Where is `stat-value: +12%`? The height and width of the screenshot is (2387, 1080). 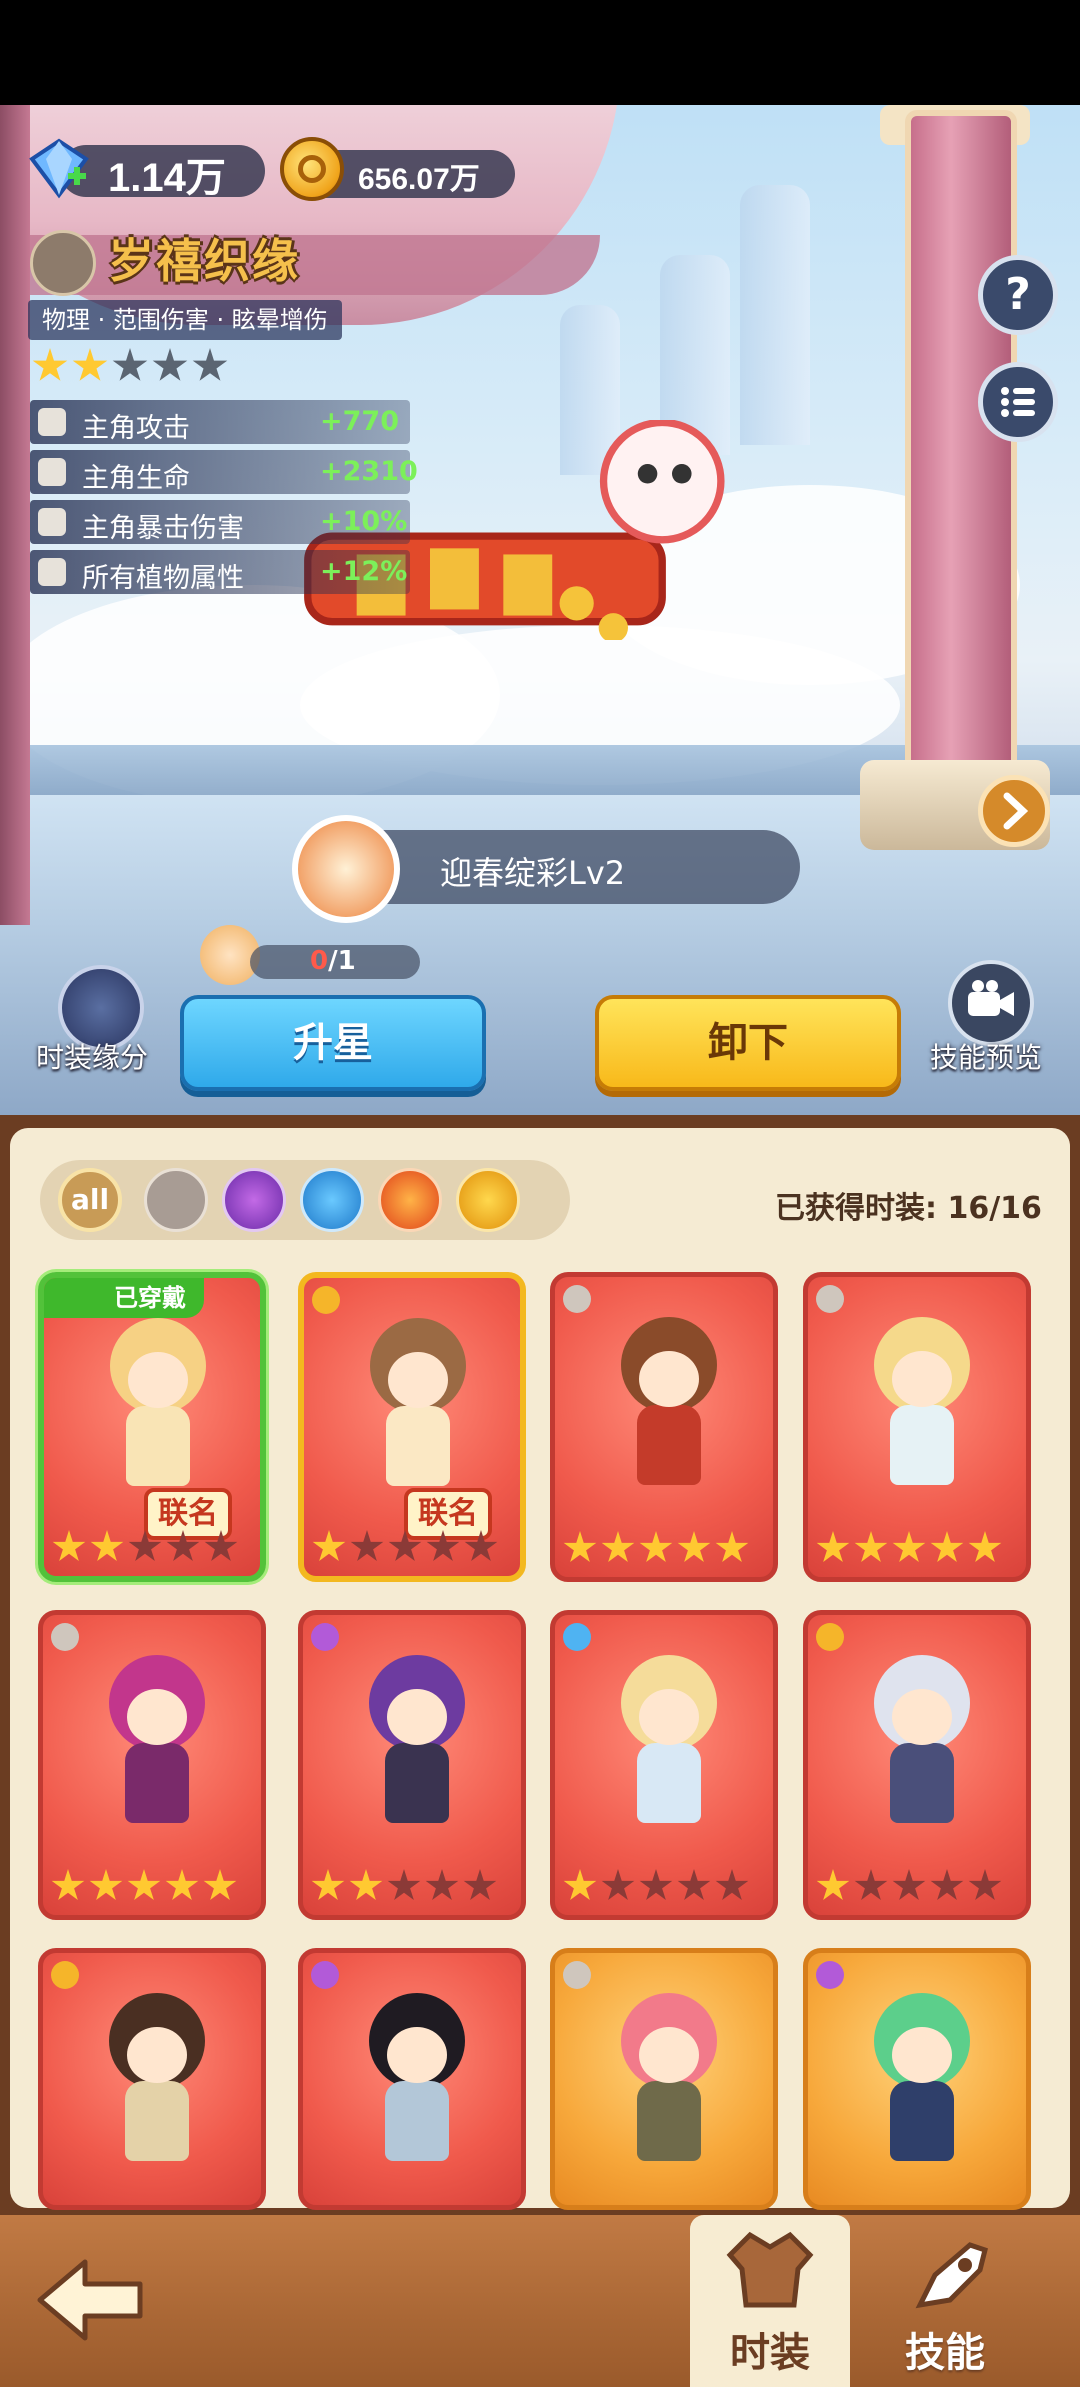
stat-value: +12% is located at coordinates (364, 571).